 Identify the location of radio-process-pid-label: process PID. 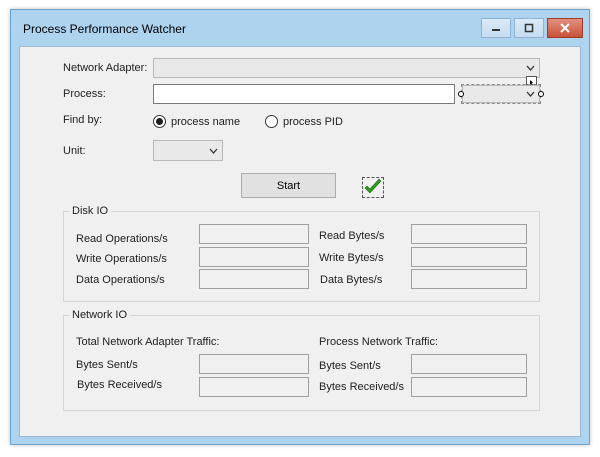
(313, 122).